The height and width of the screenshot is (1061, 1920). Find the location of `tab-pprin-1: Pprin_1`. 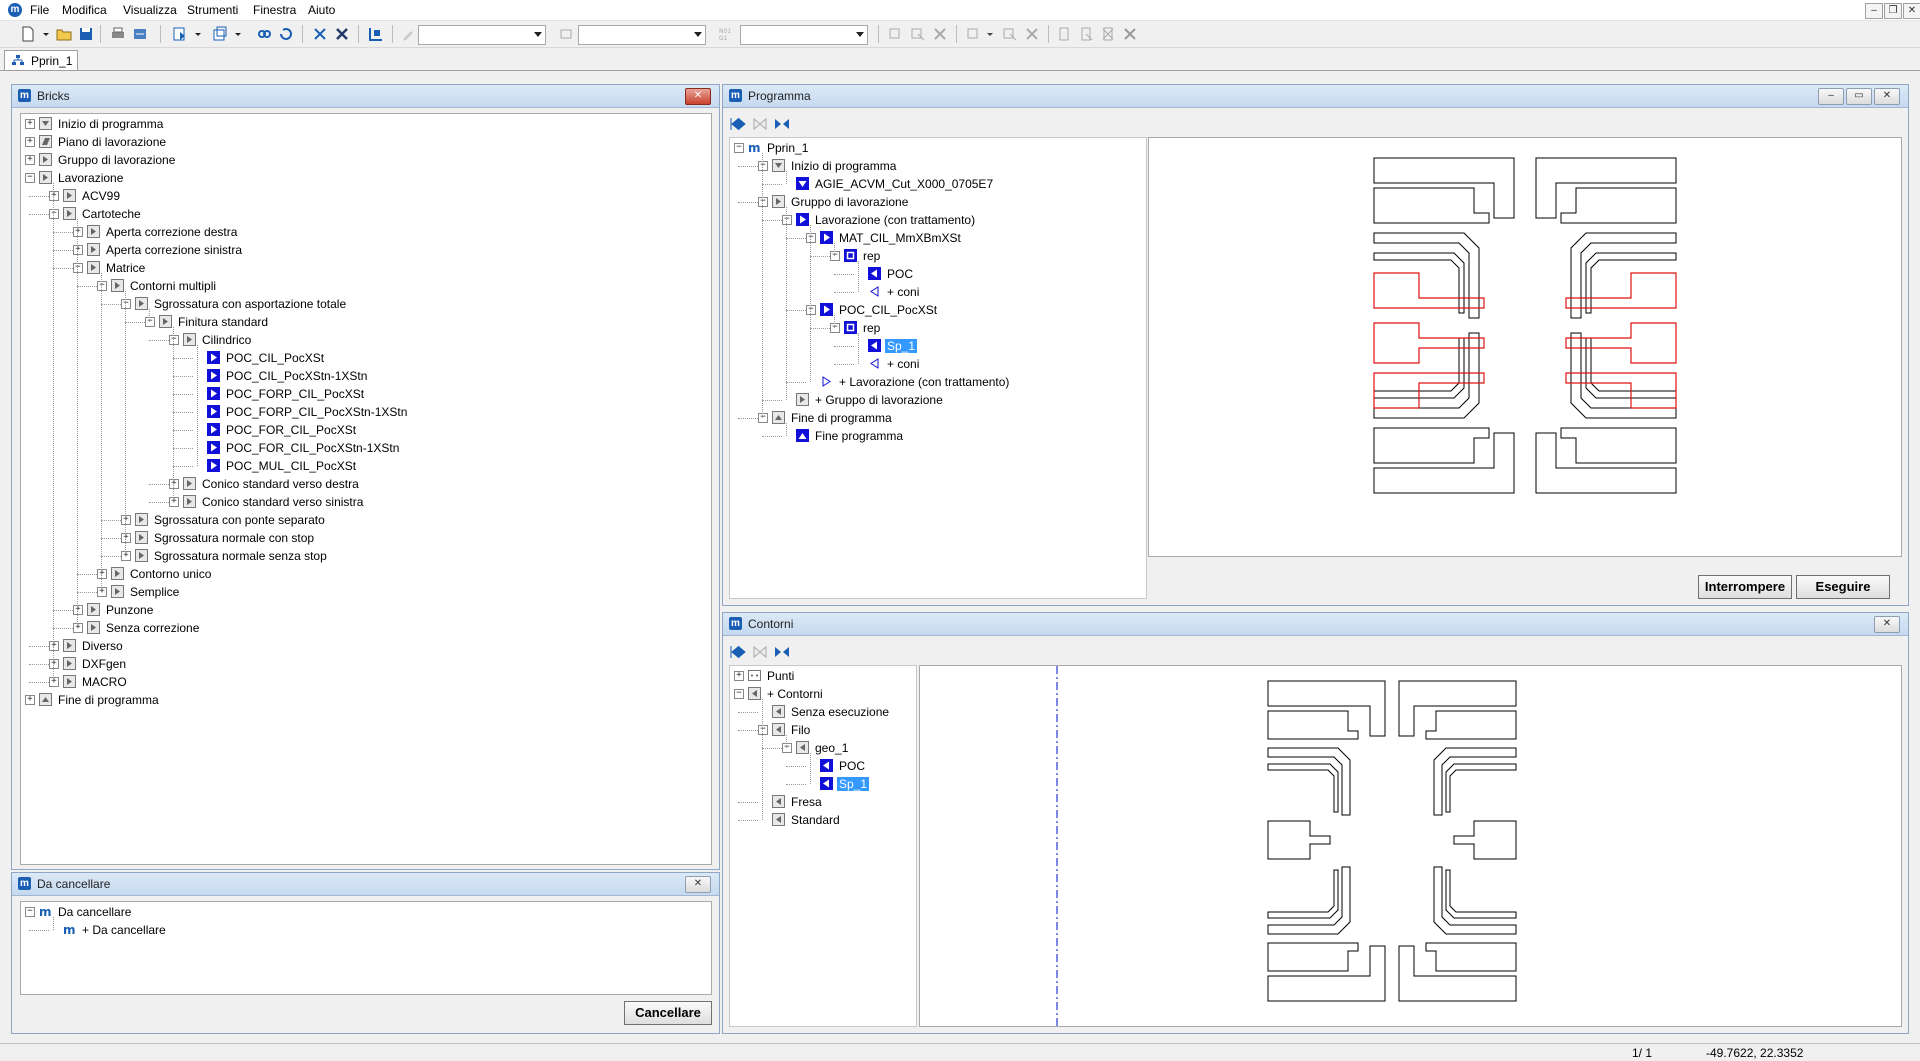

tab-pprin-1: Pprin_1 is located at coordinates (41, 60).